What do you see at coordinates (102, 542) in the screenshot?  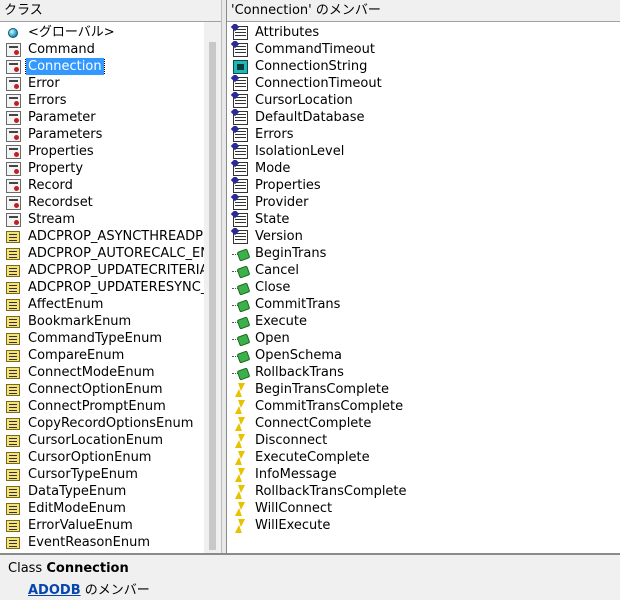 I see `class-list-item: EventReasonEnum` at bounding box center [102, 542].